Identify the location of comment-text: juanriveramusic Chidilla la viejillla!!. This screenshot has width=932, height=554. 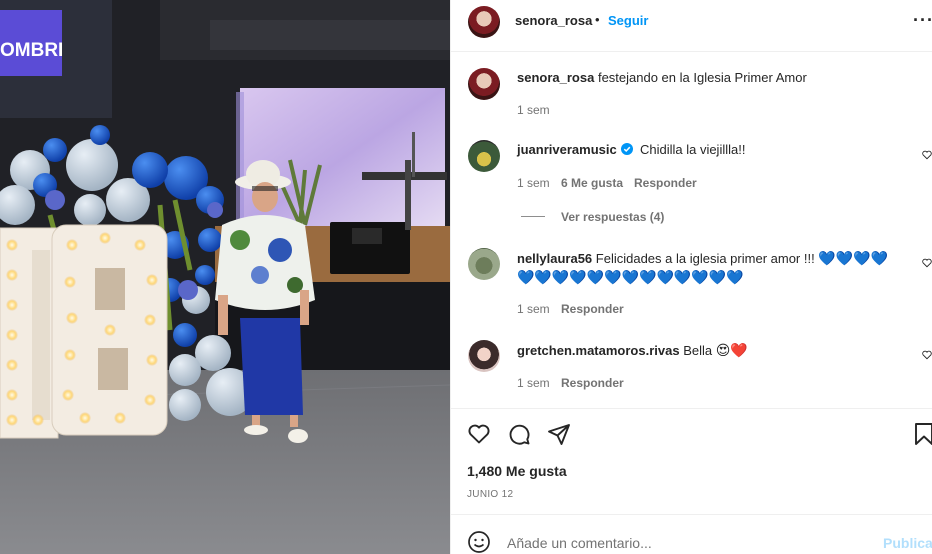
(707, 150).